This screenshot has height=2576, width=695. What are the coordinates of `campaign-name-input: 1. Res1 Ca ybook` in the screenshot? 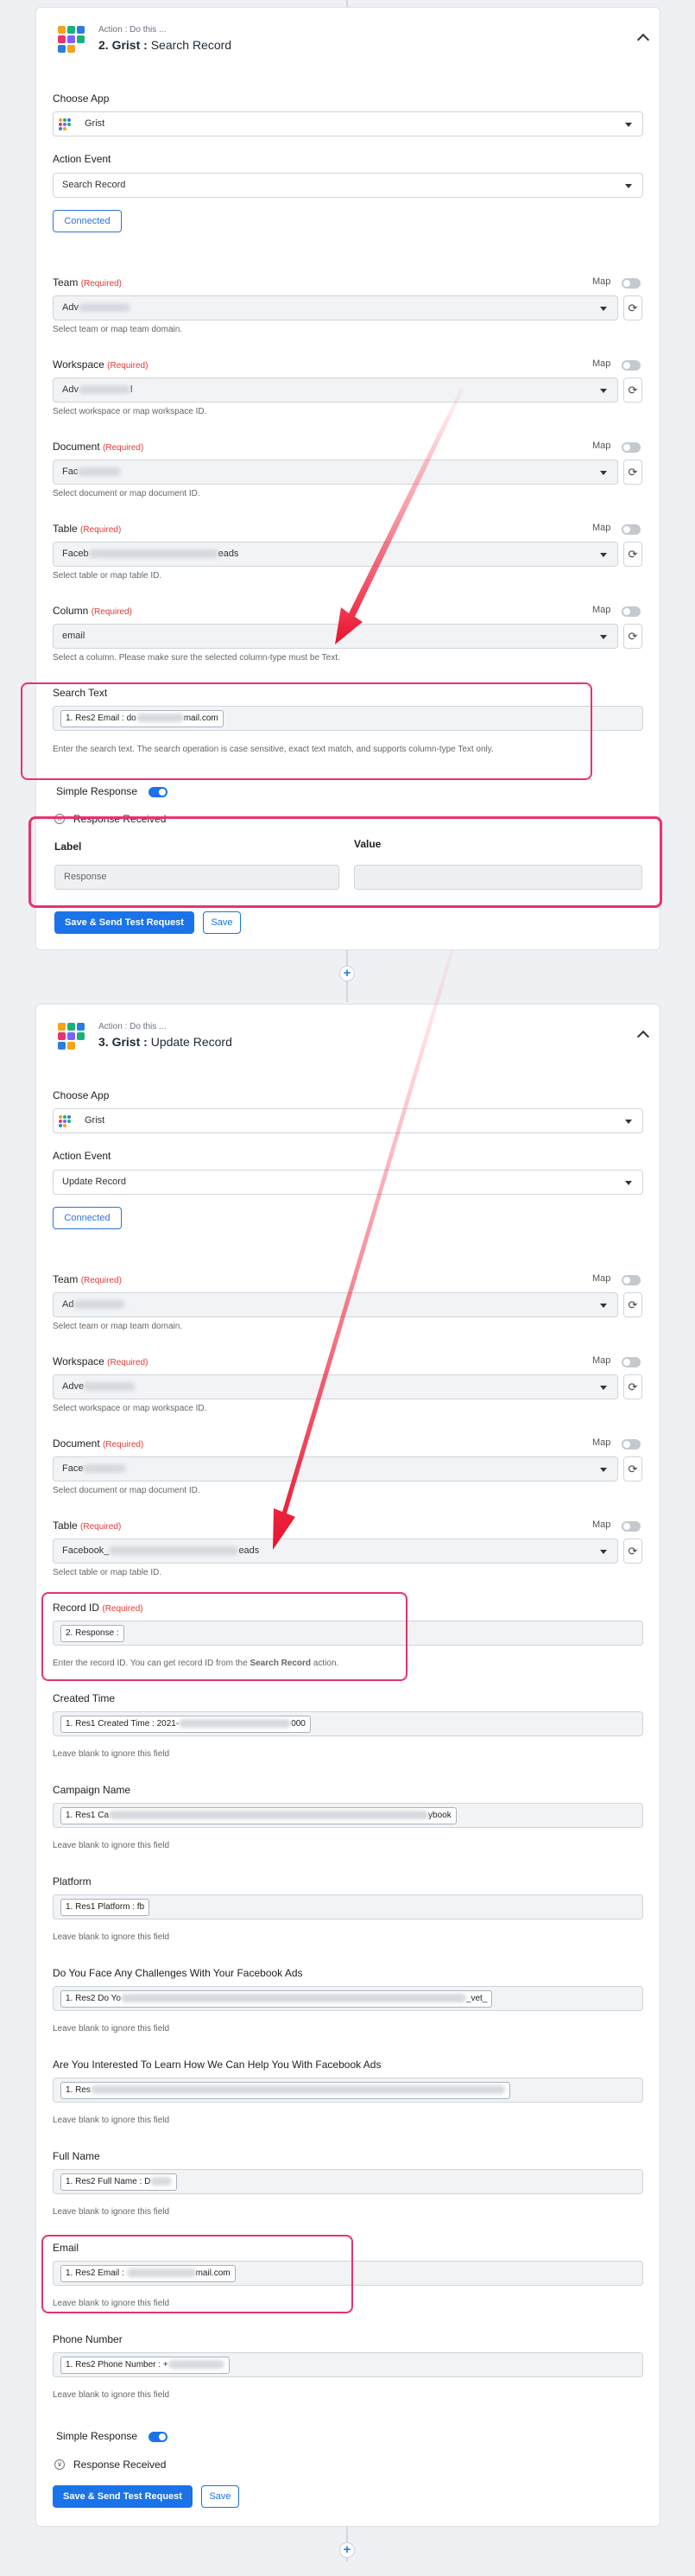 It's located at (348, 1815).